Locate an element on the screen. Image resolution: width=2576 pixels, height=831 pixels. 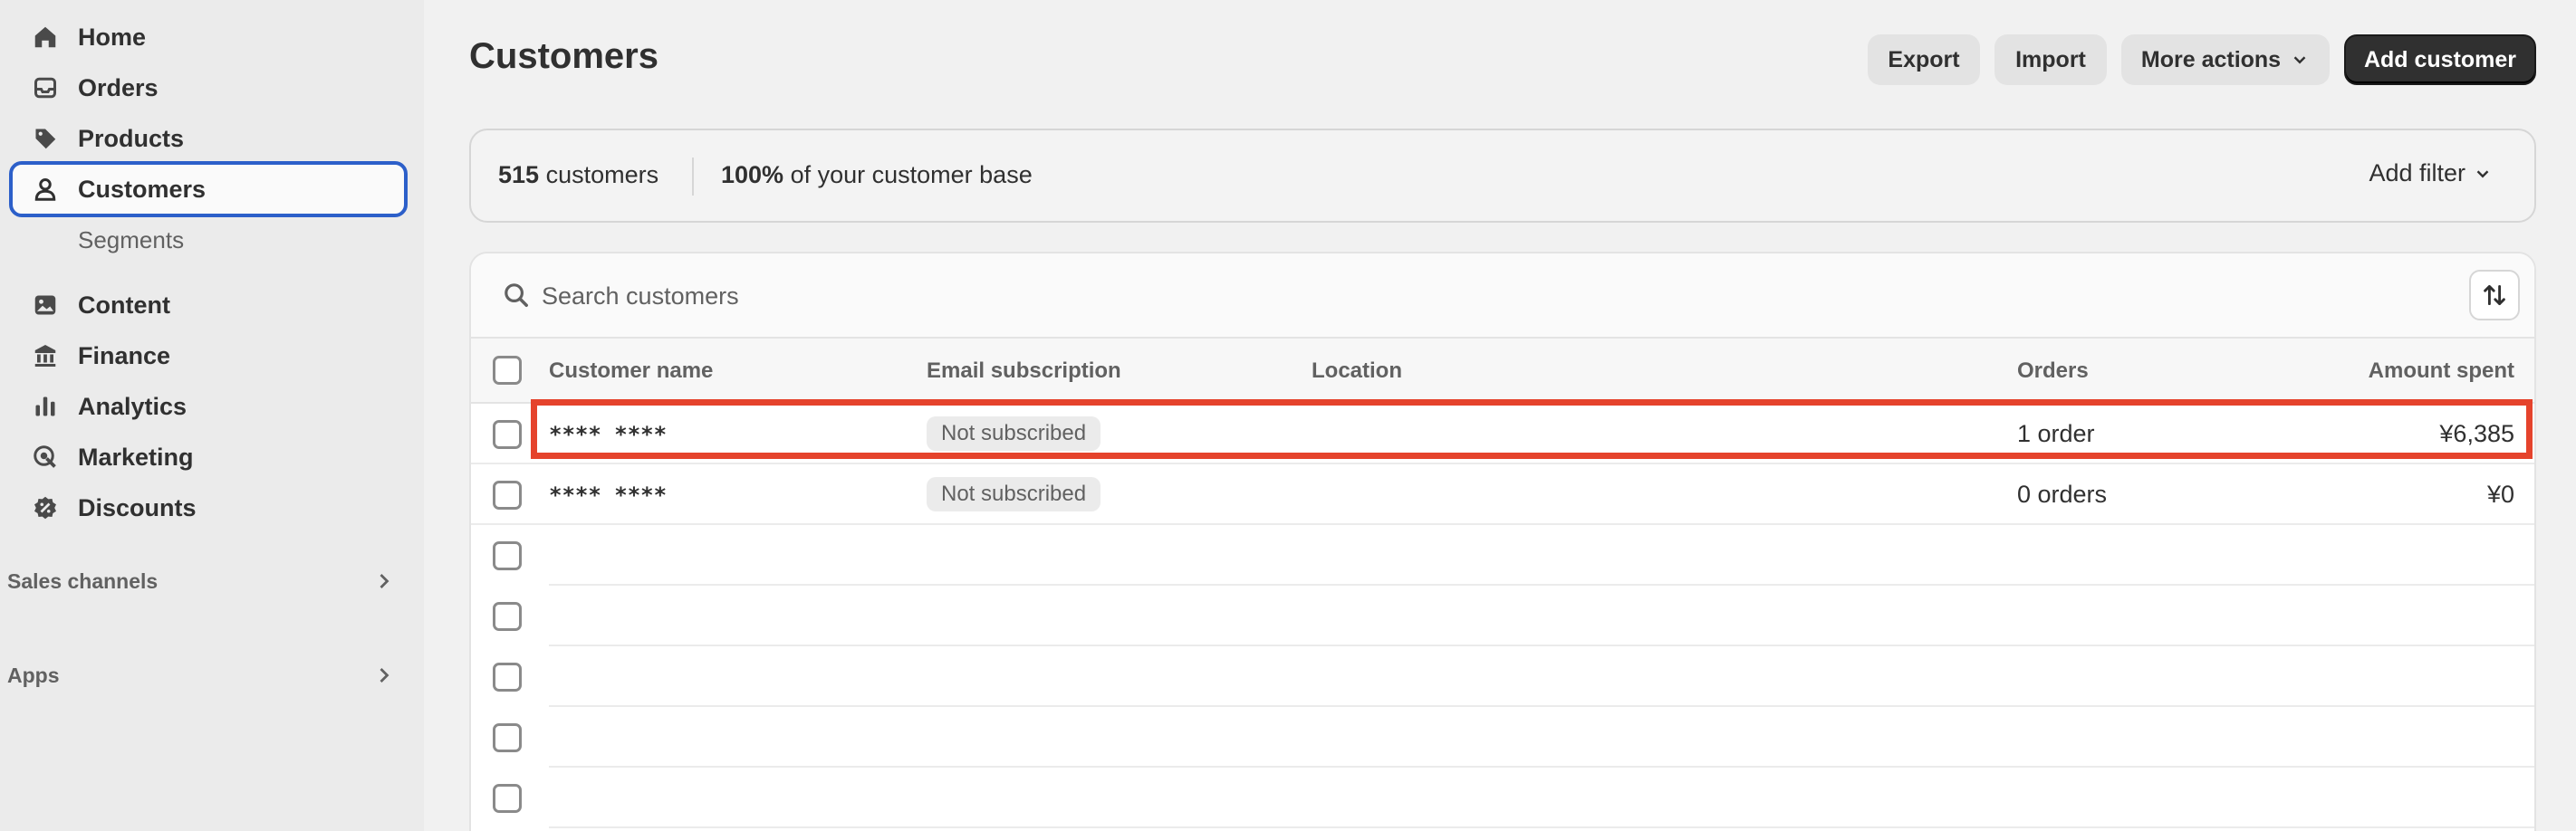
customer-count-word: customers is located at coordinates (602, 174).